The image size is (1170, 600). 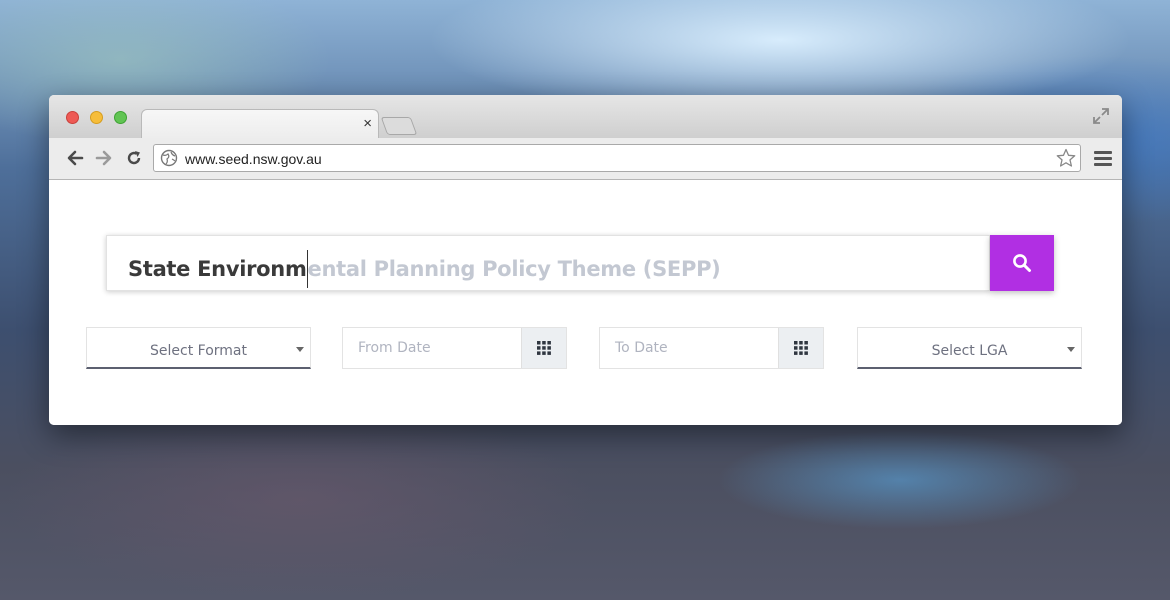 I want to click on search-autocomplete-suggestion: ental Planning Policy Theme (SEPP), so click(x=514, y=269).